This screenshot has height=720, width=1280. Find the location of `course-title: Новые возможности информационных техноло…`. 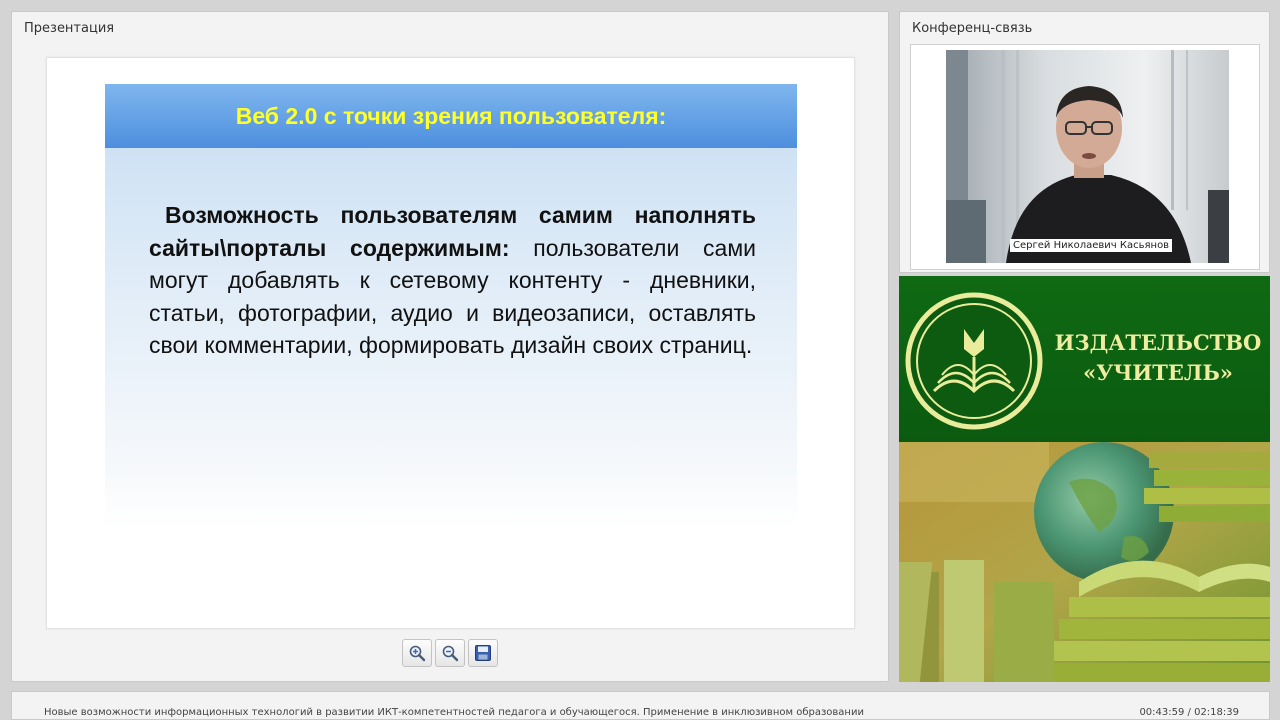

course-title: Новые возможности информационных техноло… is located at coordinates (454, 712).